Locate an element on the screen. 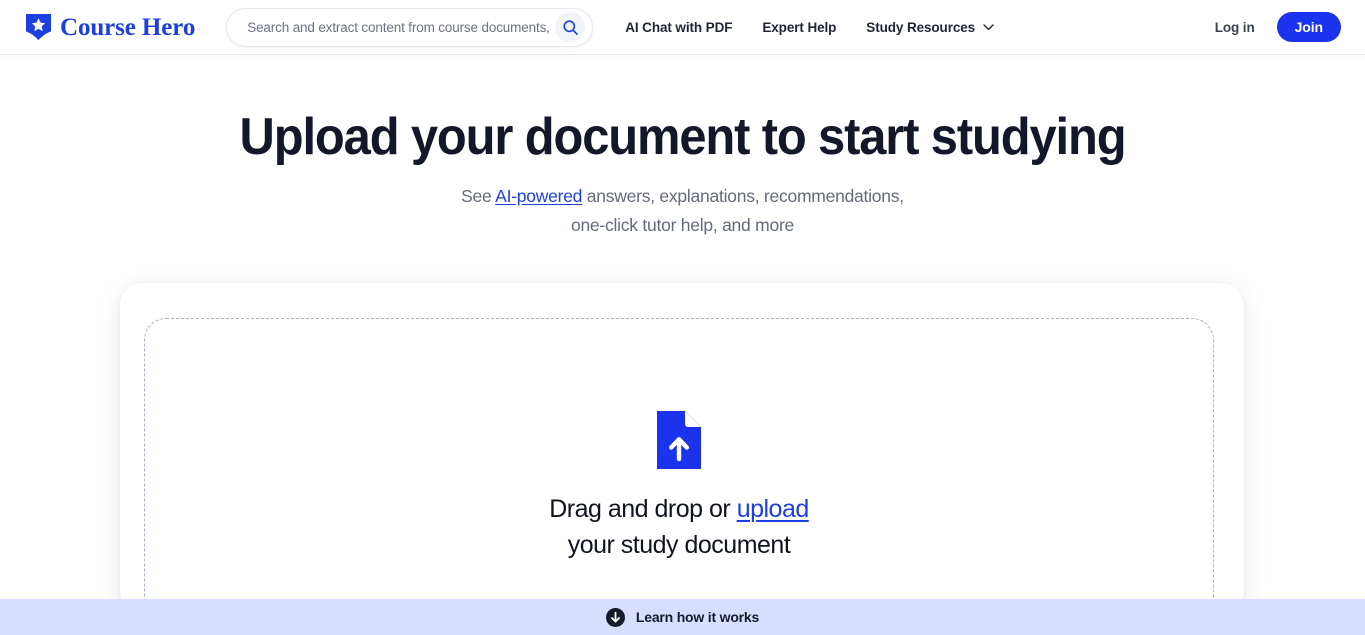  nav-item-study-resources: Study Resources is located at coordinates (930, 27).